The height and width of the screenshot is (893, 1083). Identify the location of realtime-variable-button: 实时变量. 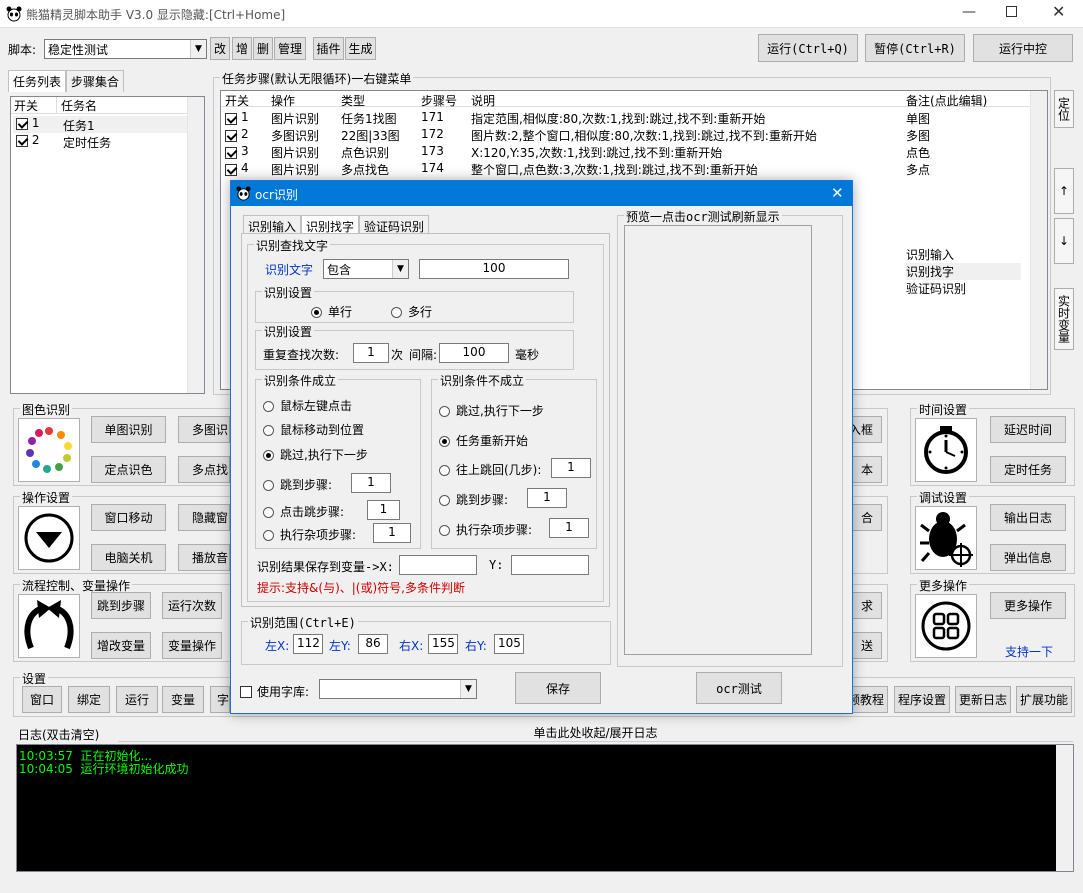
(1064, 319).